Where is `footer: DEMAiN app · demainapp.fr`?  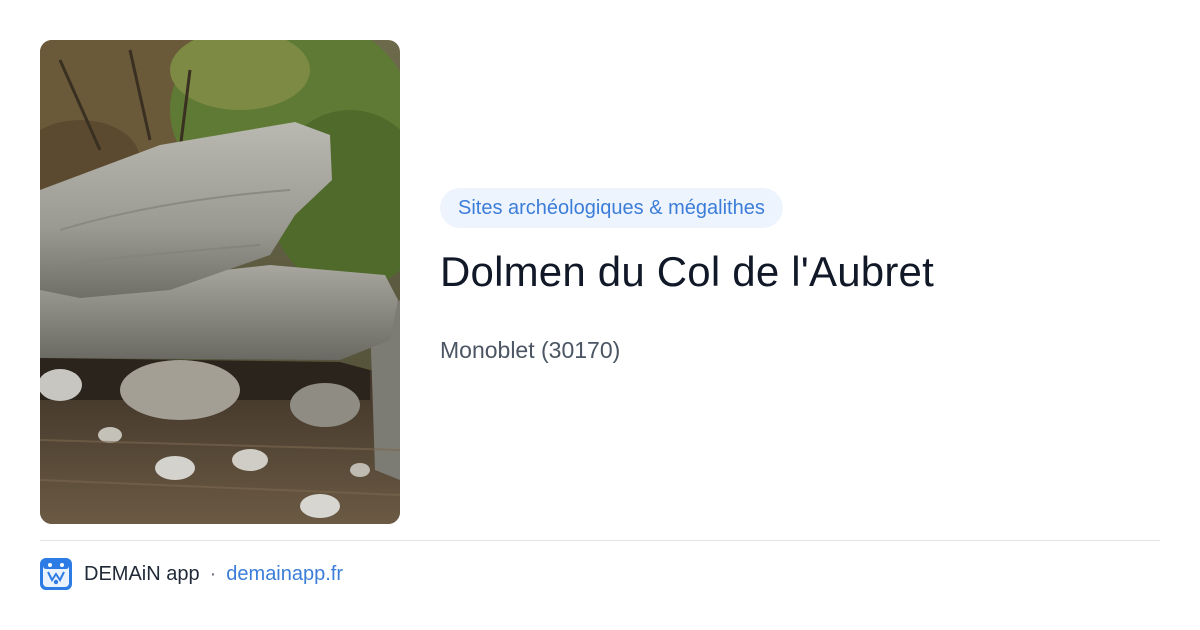
footer: DEMAiN app · demainapp.fr is located at coordinates (191, 574).